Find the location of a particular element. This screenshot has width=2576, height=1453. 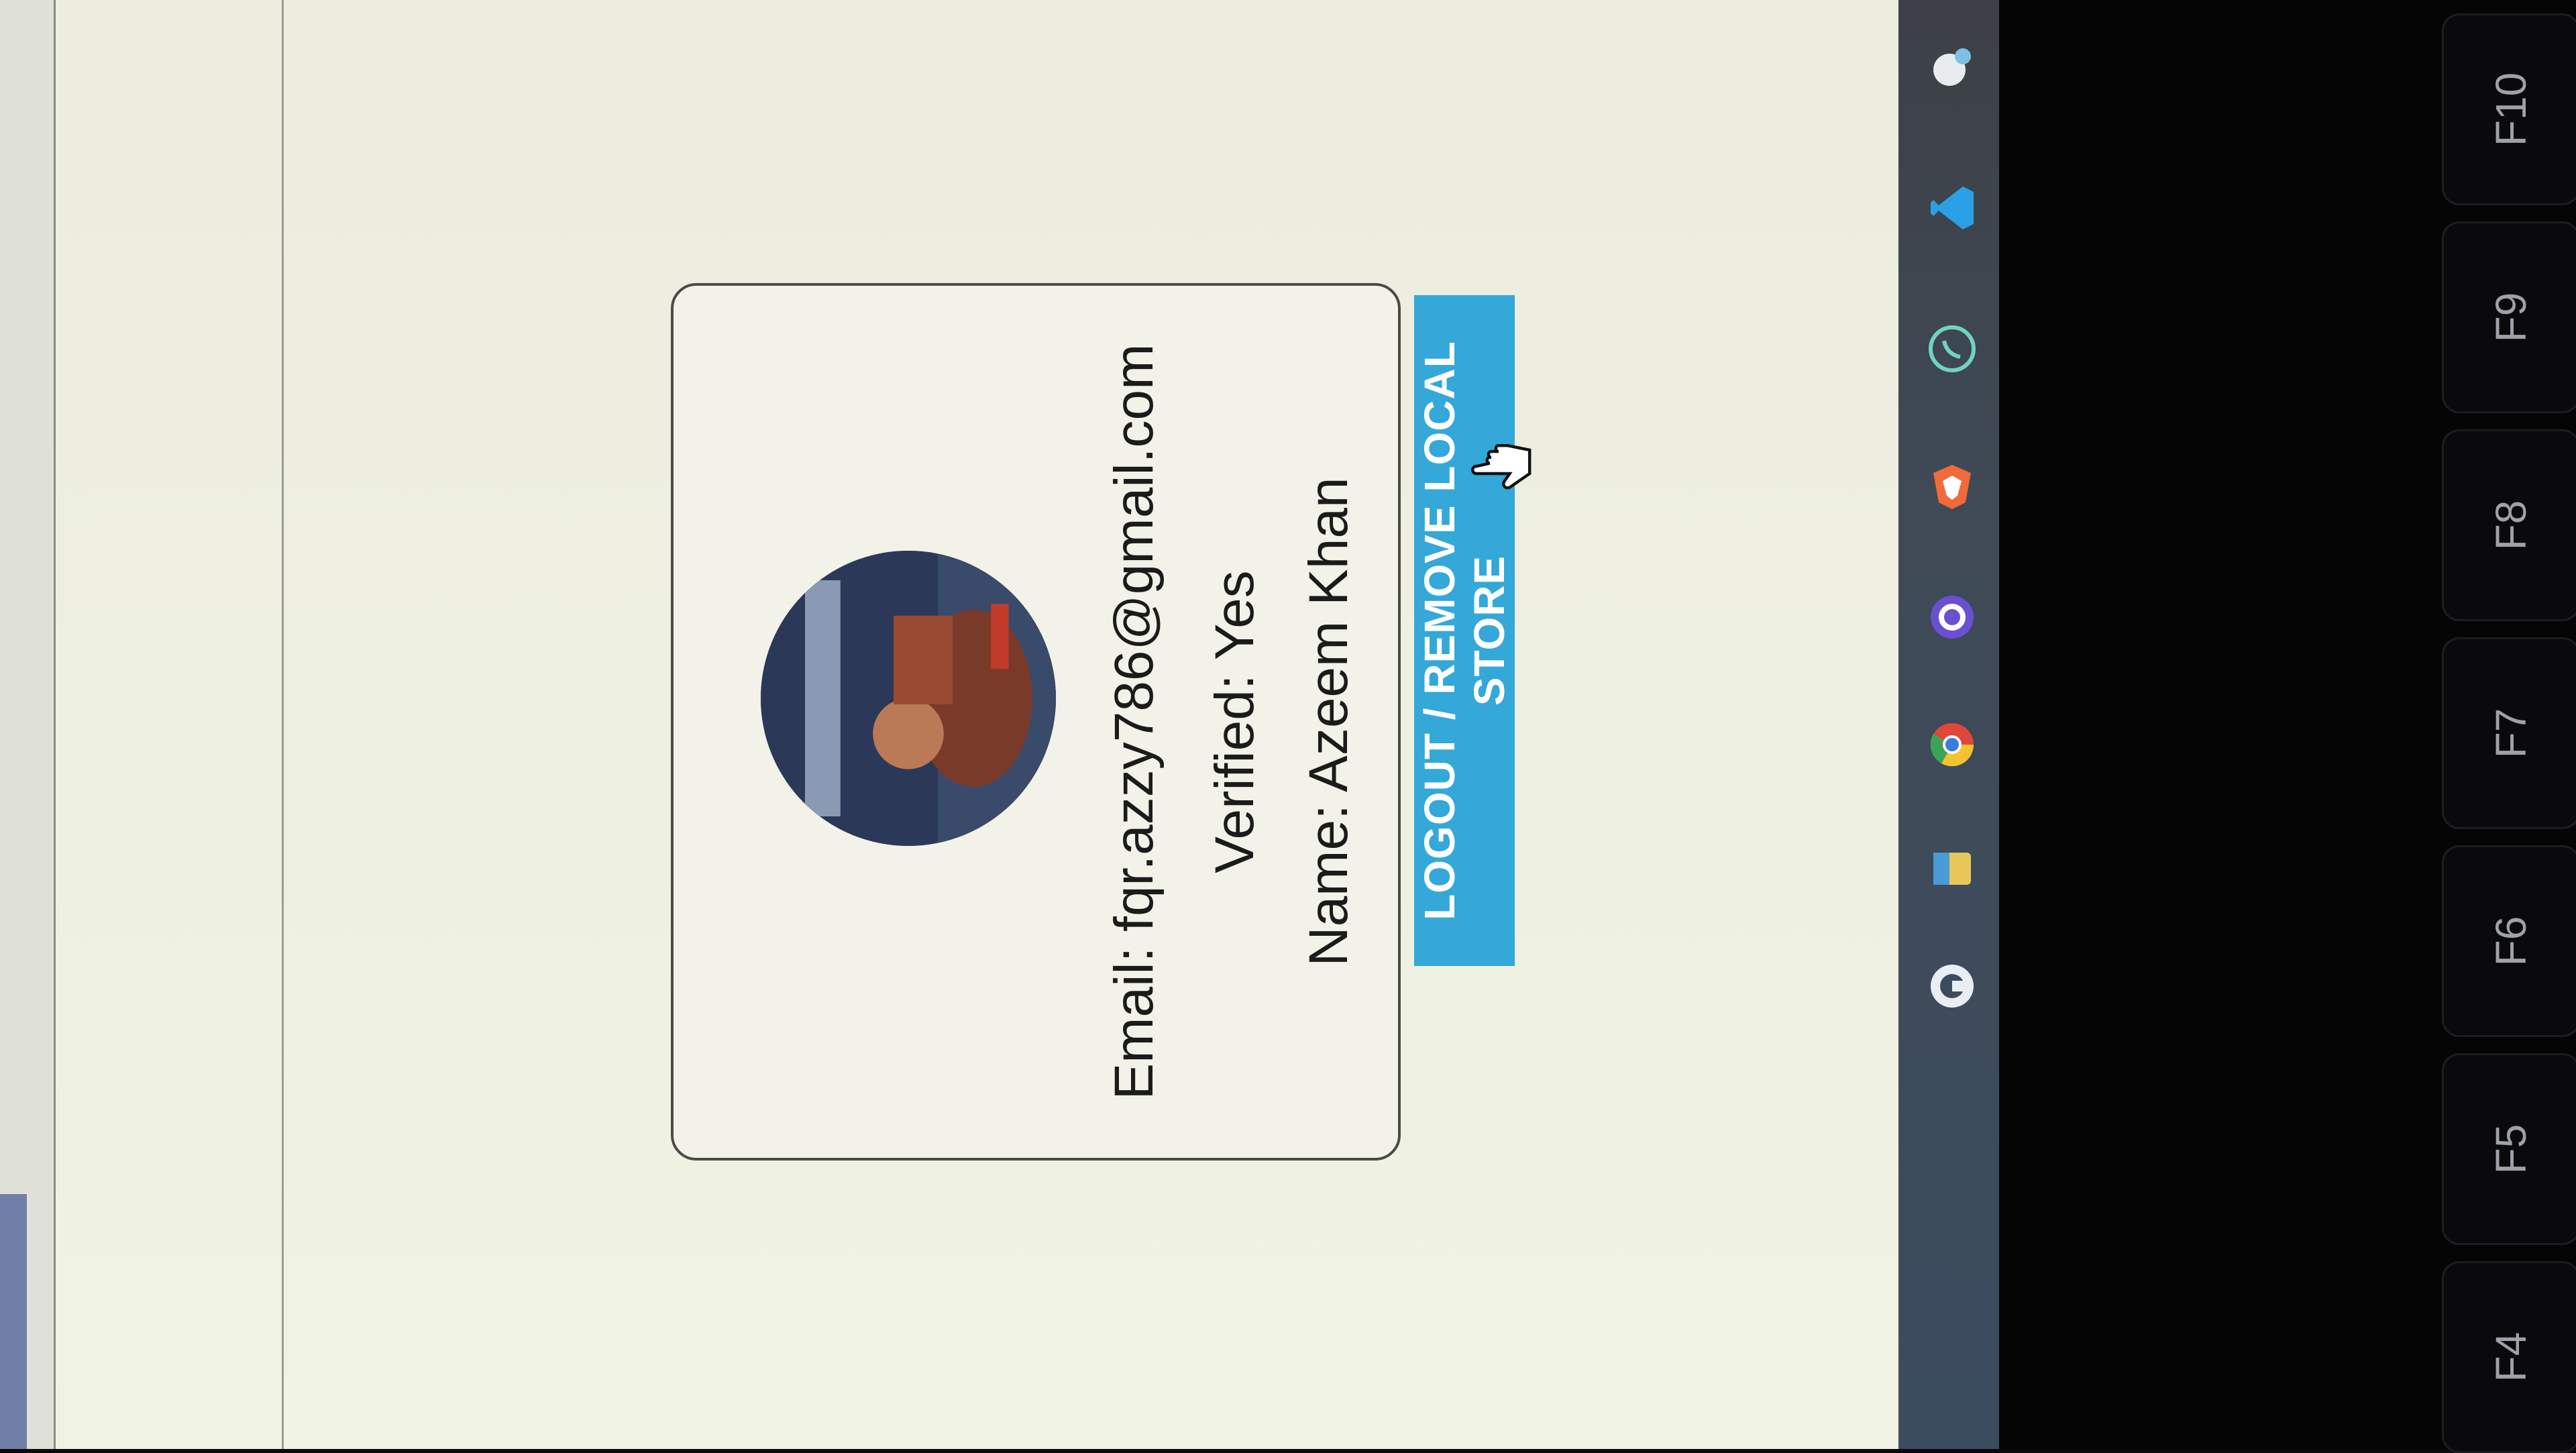

taskbar is located at coordinates (1948, 724).